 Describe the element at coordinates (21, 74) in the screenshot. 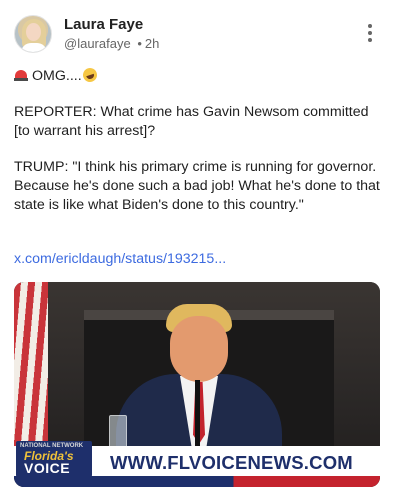

I see `police-siren-icon` at that location.